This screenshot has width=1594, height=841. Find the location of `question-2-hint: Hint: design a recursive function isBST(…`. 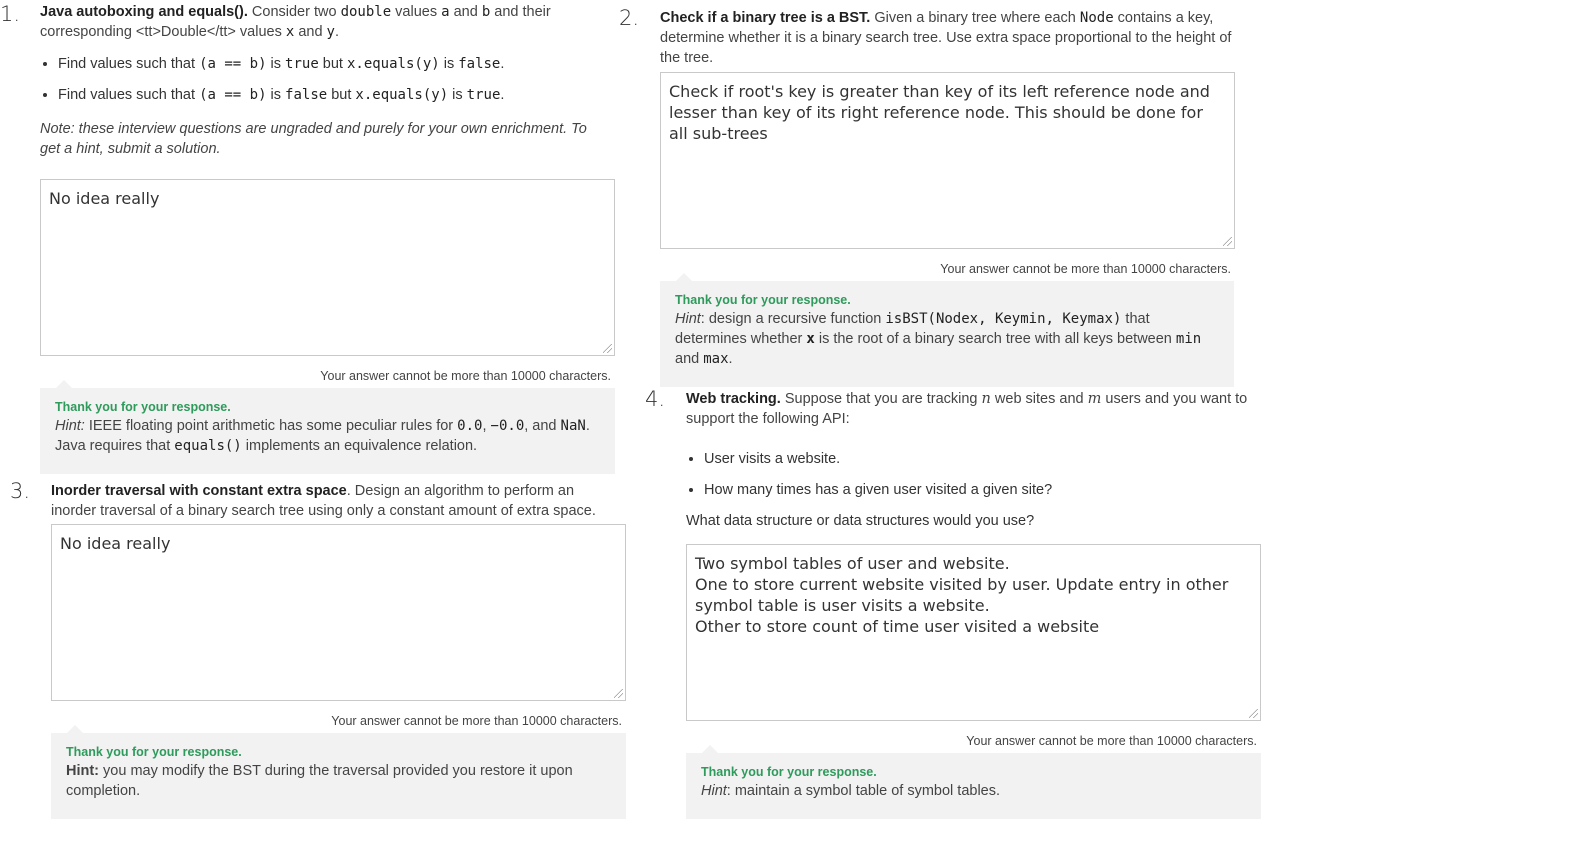

question-2-hint: Hint: design a recursive function isBST(… is located at coordinates (938, 339).